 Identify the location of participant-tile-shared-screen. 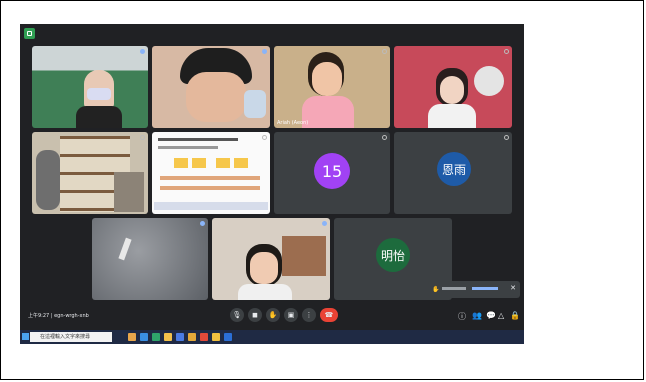
(211, 173).